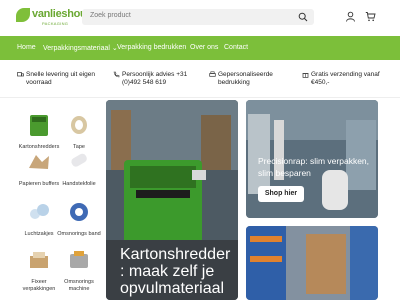 The image size is (400, 300). I want to click on category-label: Omsnorings band, so click(79, 234).